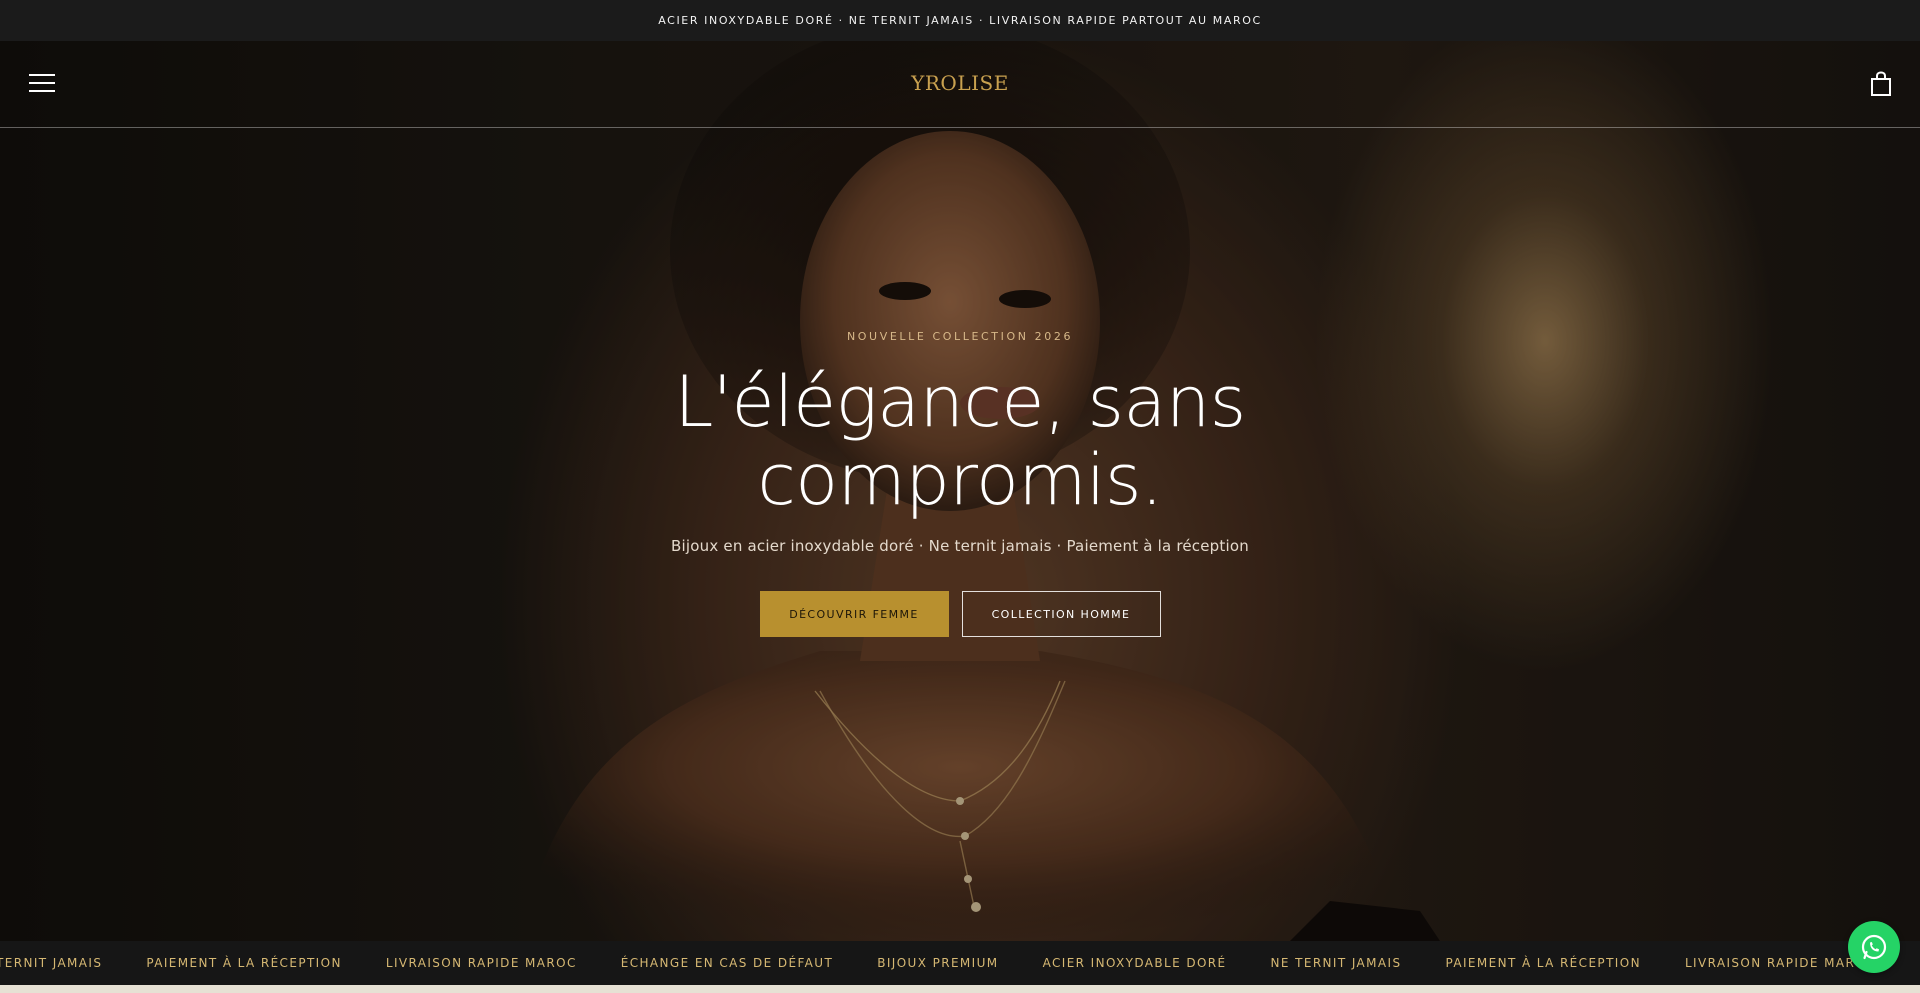 The image size is (1920, 993). What do you see at coordinates (727, 963) in the screenshot?
I see `marquee-item: ÉCHANGE EN CAS DE DÉFAUT` at bounding box center [727, 963].